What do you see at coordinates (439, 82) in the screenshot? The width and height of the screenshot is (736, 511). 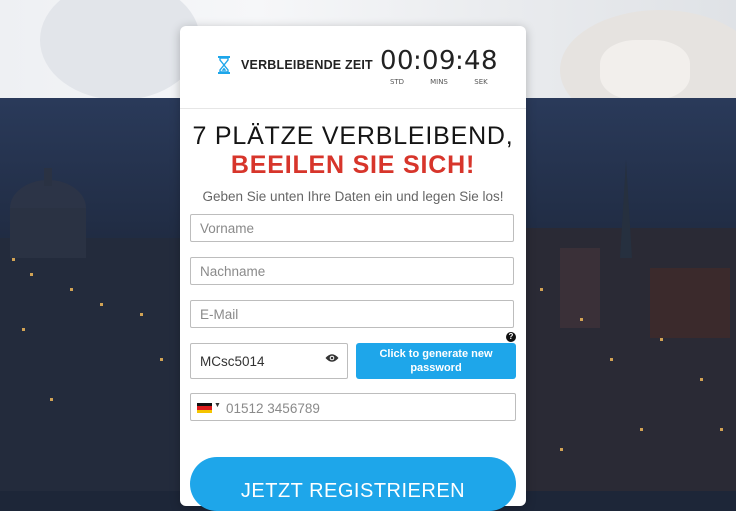 I see `timer-unit-minutes: MINS` at bounding box center [439, 82].